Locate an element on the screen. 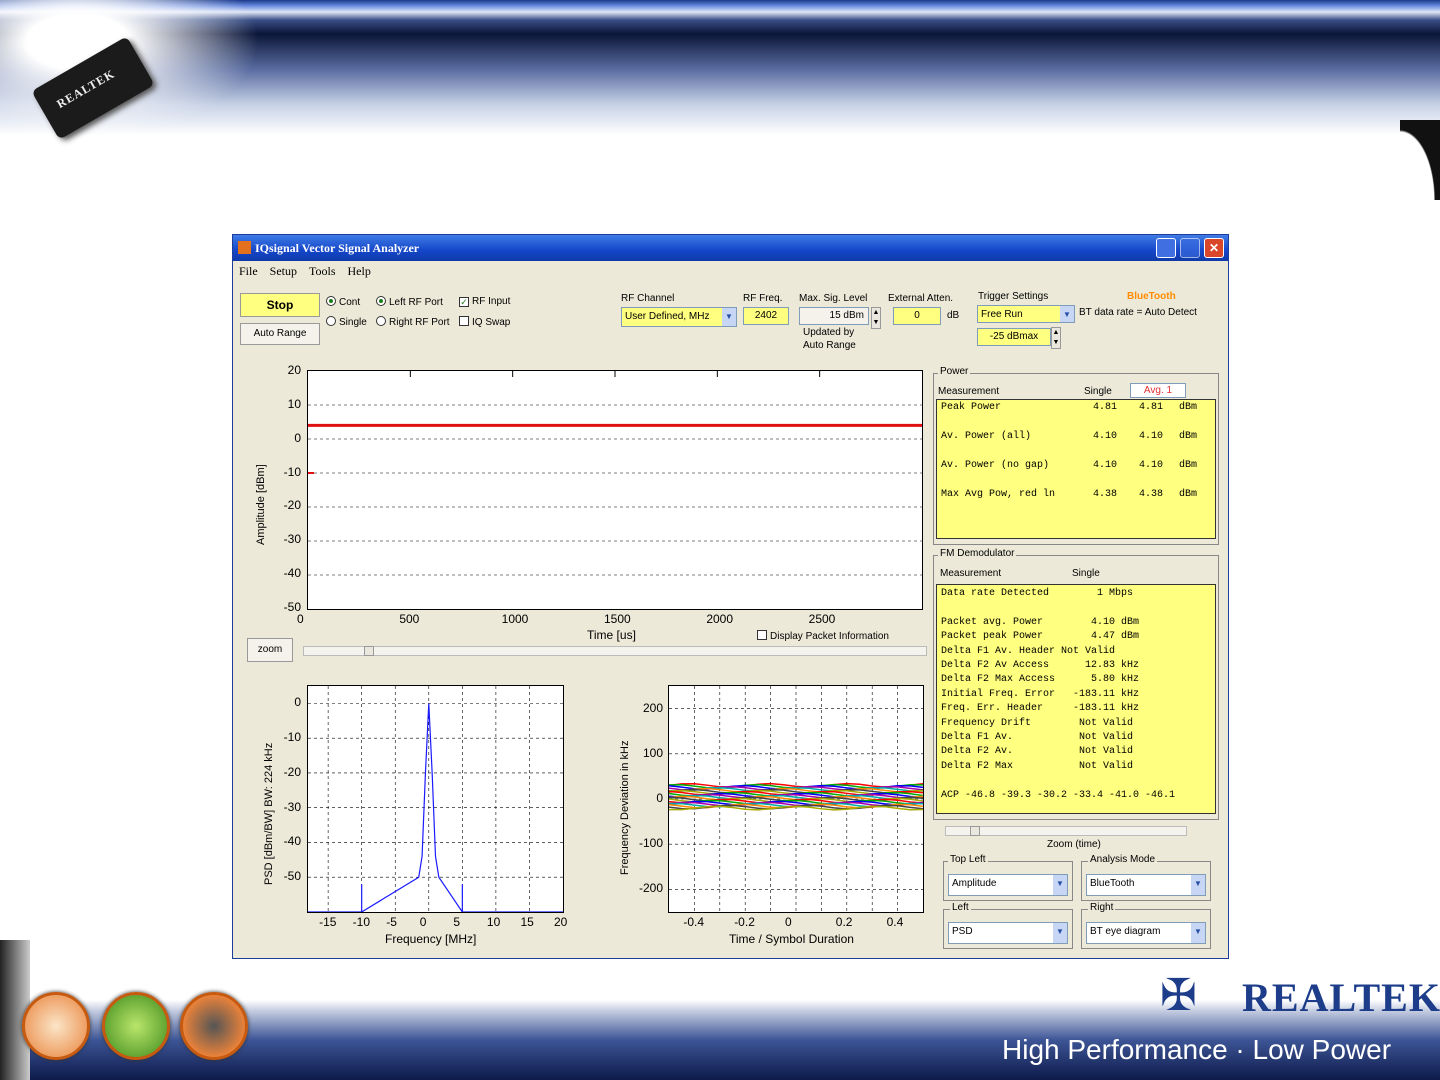  trigger-settings-label: Trigger Settings is located at coordinates (1013, 296).